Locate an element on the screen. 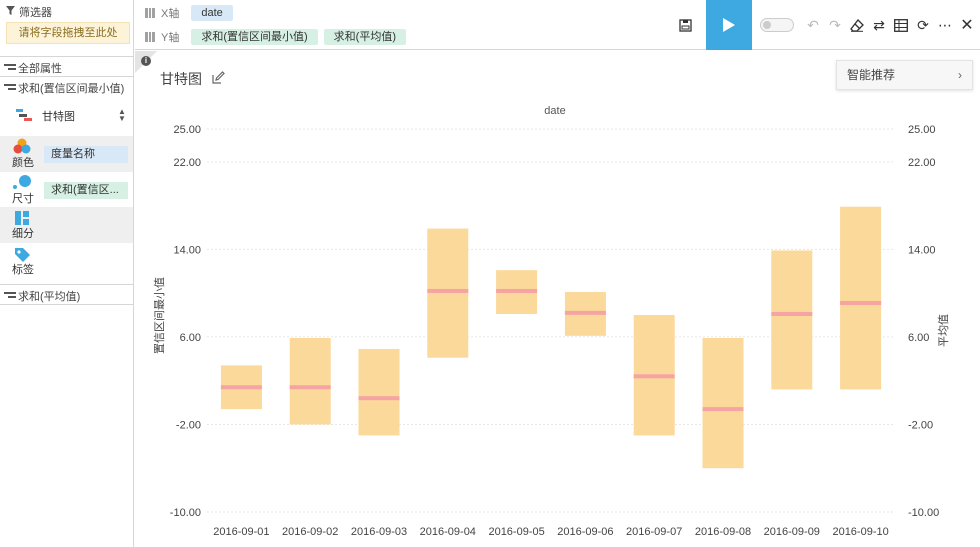  undo-icon: ↶ is located at coordinates (813, 25).